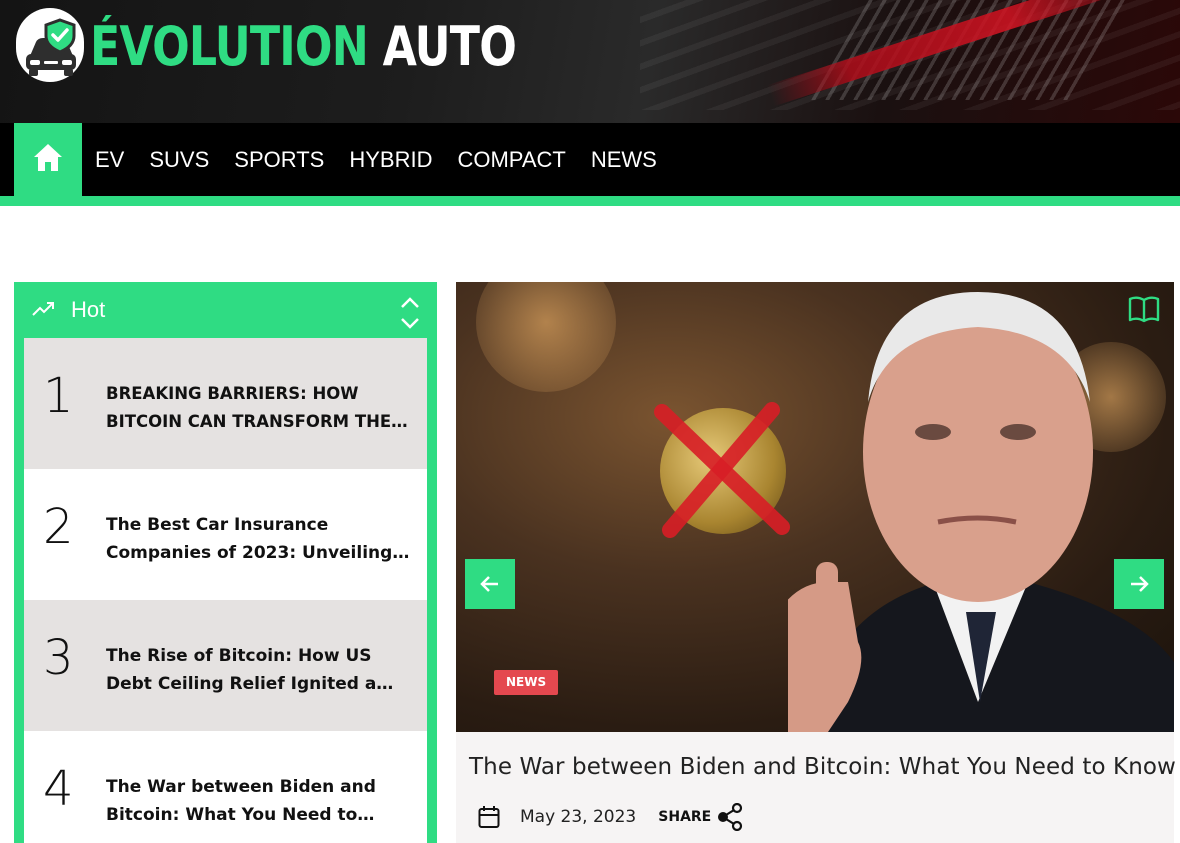 Image resolution: width=1180 pixels, height=843 pixels. Describe the element at coordinates (58, 527) in the screenshot. I see `hot-item-rank: 2` at that location.